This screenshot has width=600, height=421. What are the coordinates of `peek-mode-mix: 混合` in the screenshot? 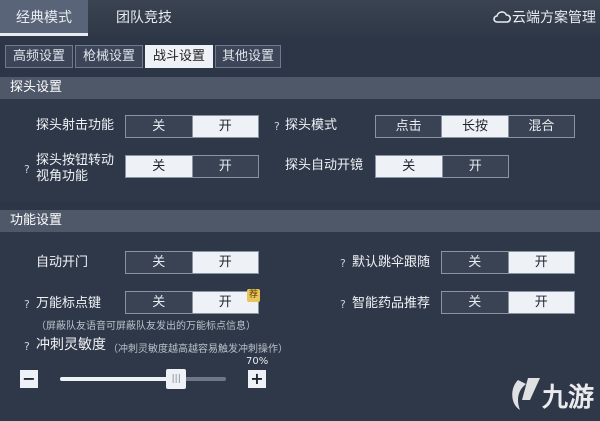 It's located at (540, 126).